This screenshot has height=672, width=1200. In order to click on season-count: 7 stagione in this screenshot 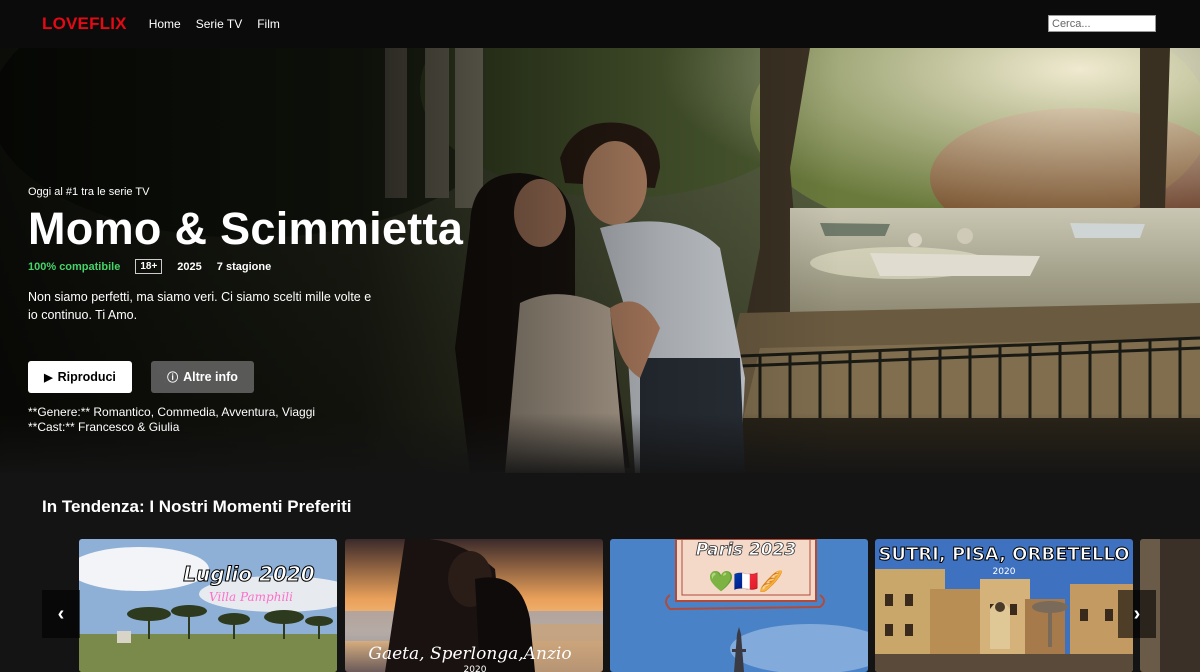, I will do `click(244, 266)`.